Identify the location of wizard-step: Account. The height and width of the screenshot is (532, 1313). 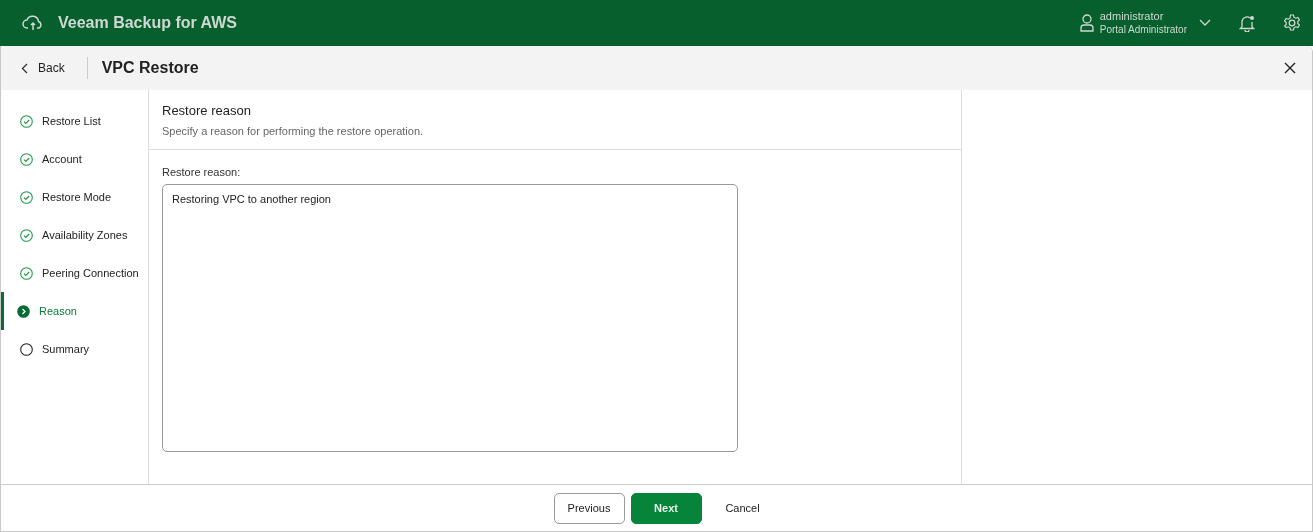
(74, 159).